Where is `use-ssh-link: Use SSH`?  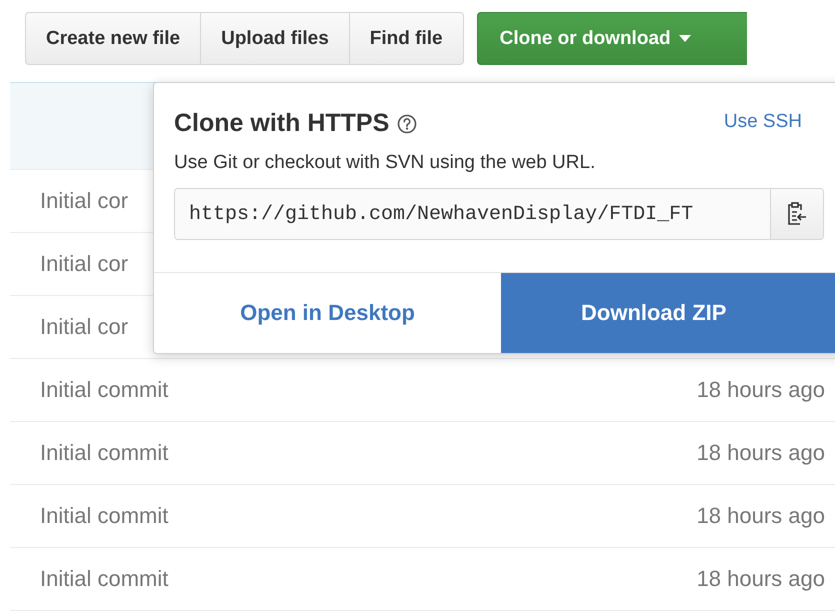
use-ssh-link: Use SSH is located at coordinates (763, 122).